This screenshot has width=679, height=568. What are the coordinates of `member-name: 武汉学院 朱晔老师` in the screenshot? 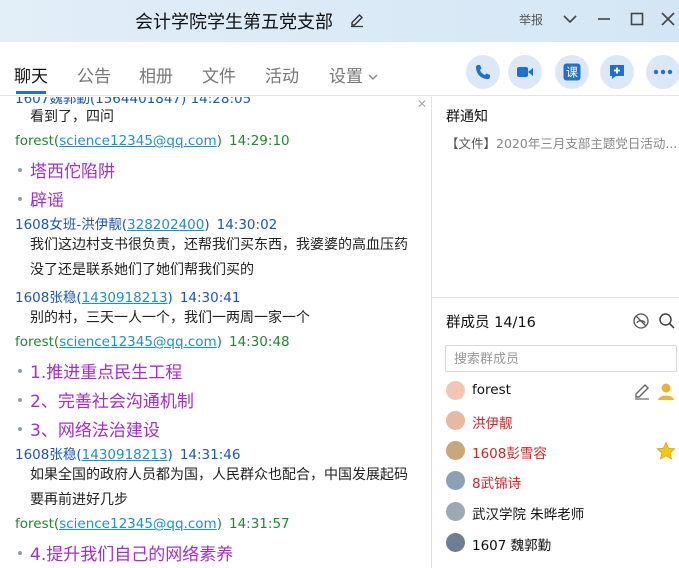 It's located at (528, 515).